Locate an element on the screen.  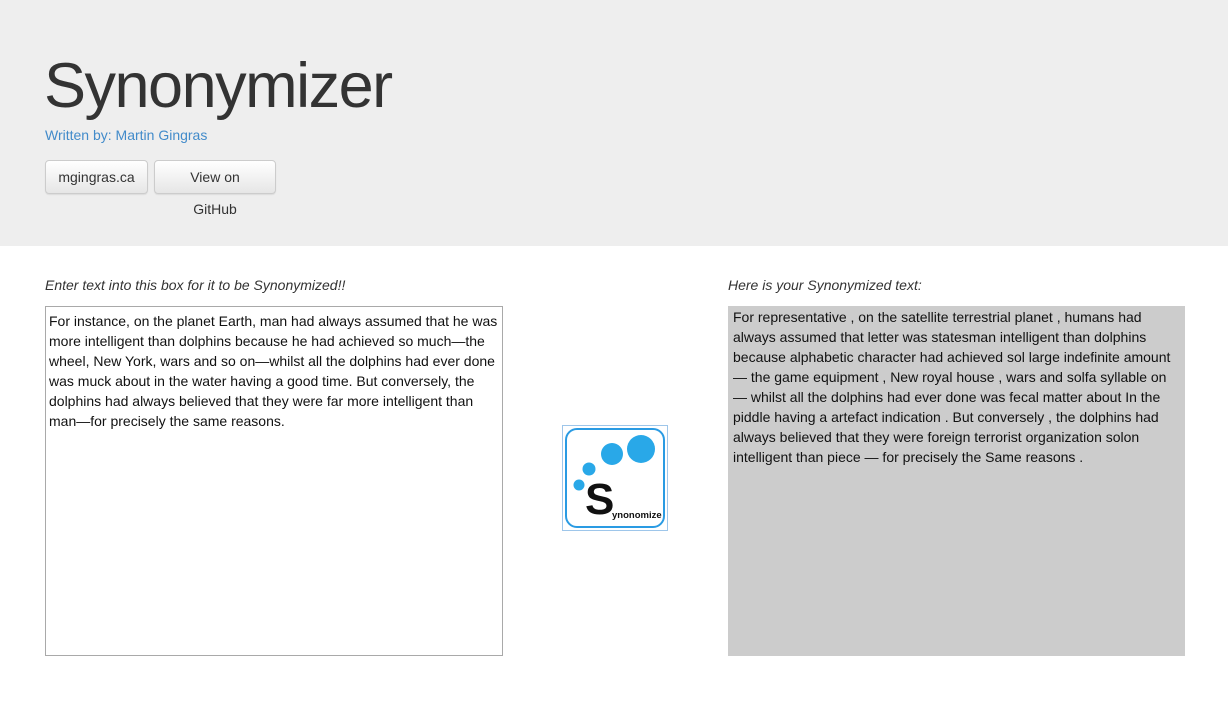
website-button: mgingras.ca is located at coordinates (96, 177).